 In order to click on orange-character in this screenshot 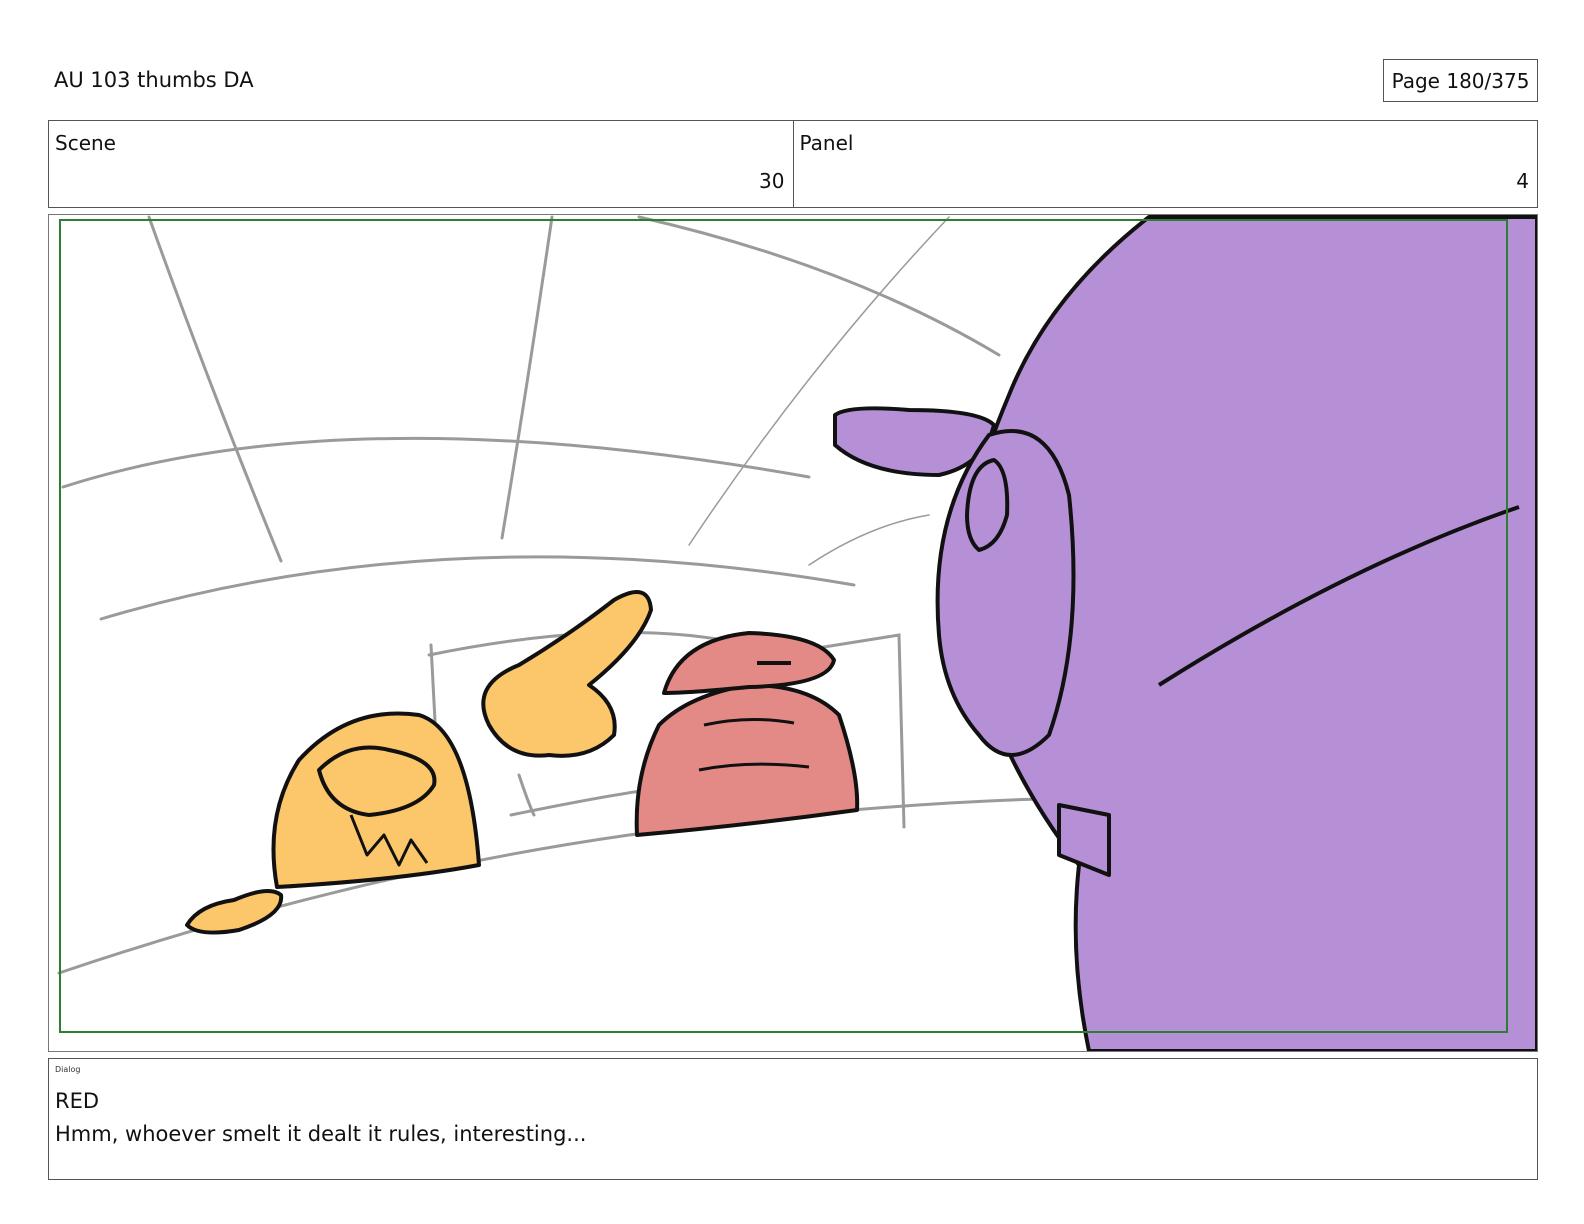, I will do `click(419, 762)`.